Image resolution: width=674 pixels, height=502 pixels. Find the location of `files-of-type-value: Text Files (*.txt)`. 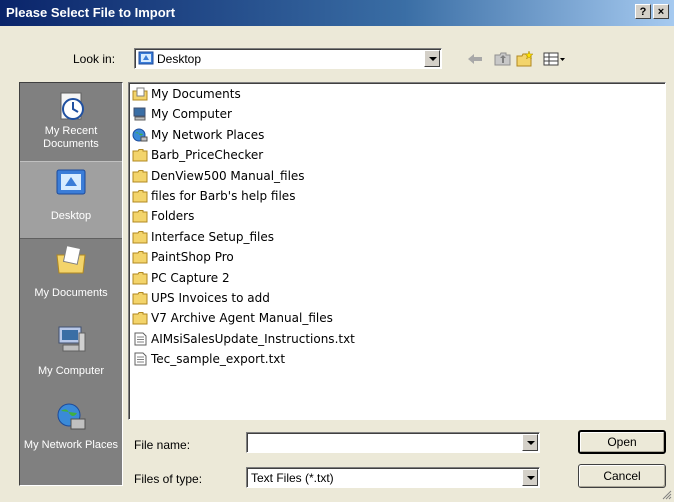

files-of-type-value: Text Files (*.txt) is located at coordinates (292, 478).